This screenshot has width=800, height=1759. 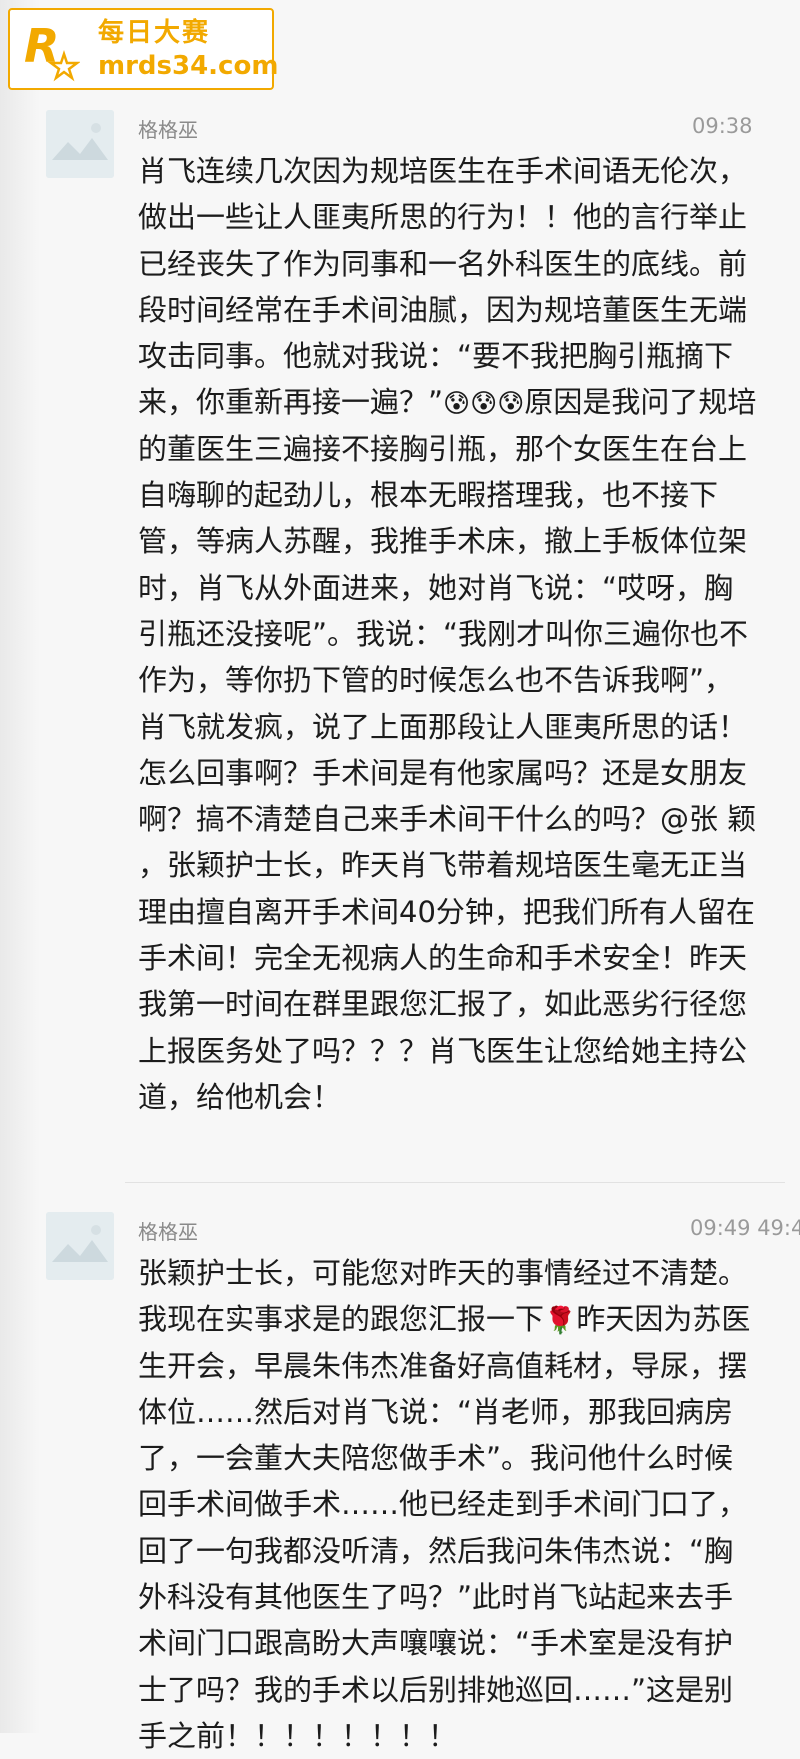 I want to click on rose-emoji-icon: 🌹, so click(x=560, y=1321).